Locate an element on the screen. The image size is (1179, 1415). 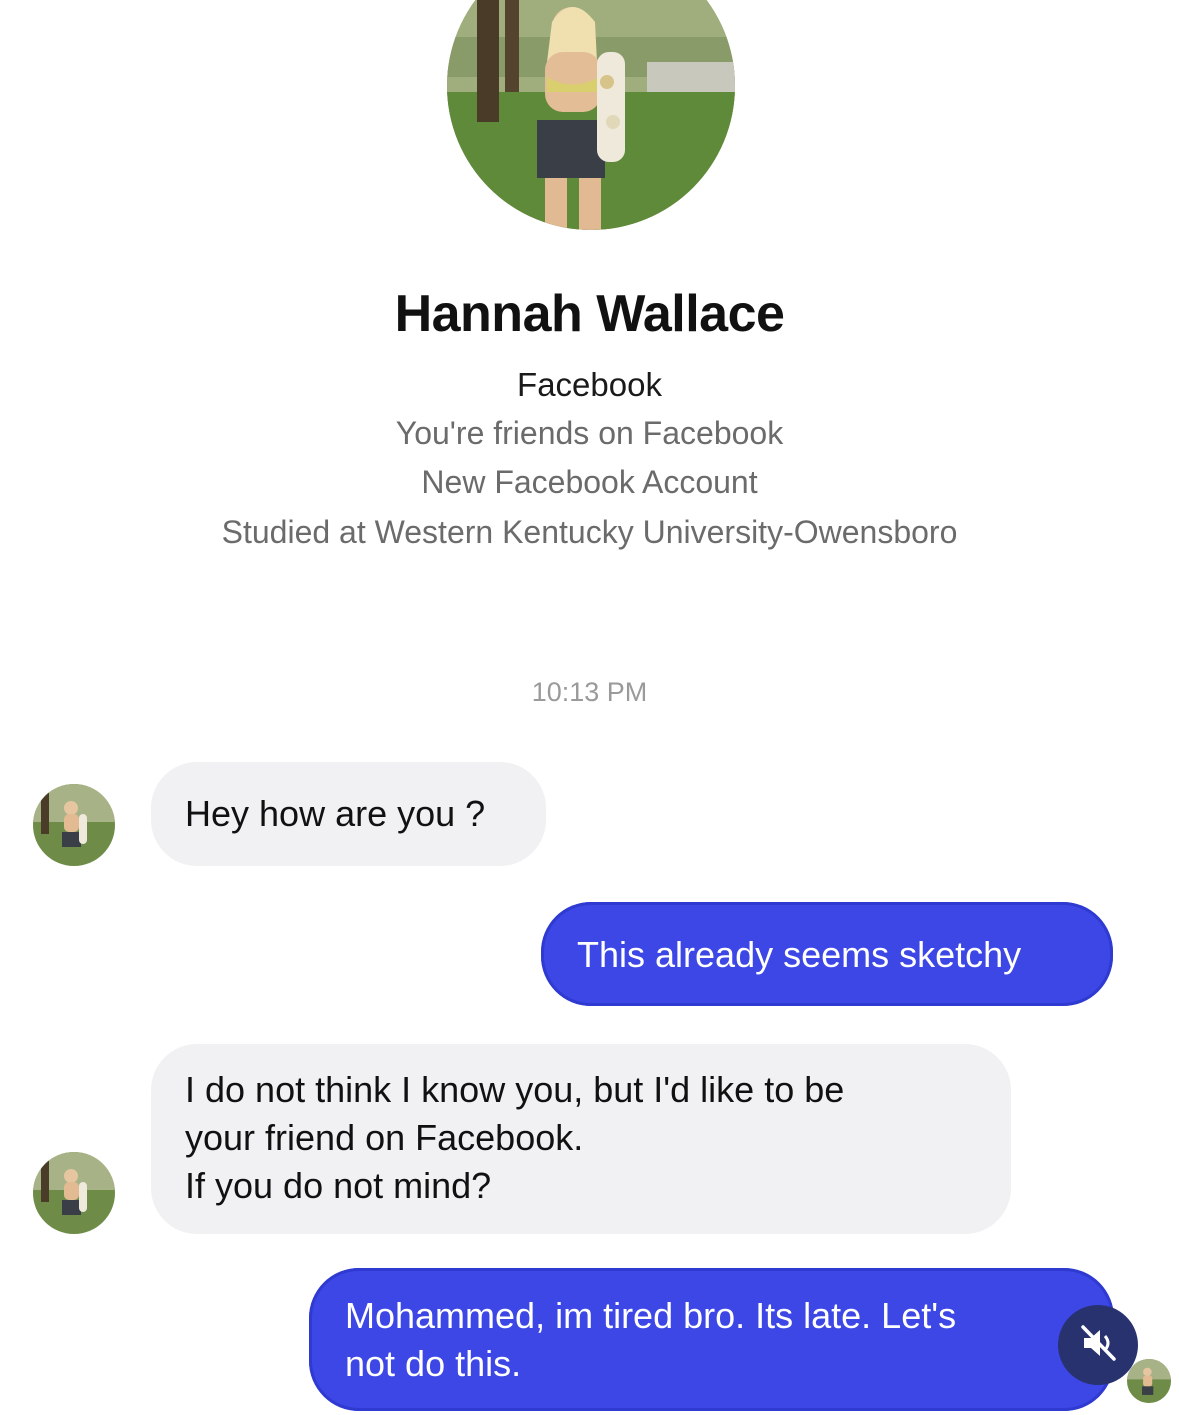
message-text-line: Mohammed, im tired bro. Its late. Let's is located at coordinates (651, 1315).